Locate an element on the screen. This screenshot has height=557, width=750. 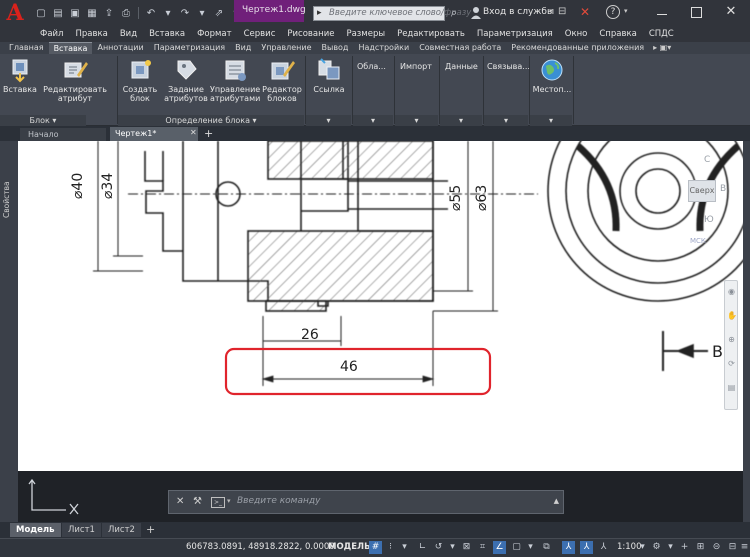
point-cloud-panel: Обла... ▾ is located at coordinates (373, 90).